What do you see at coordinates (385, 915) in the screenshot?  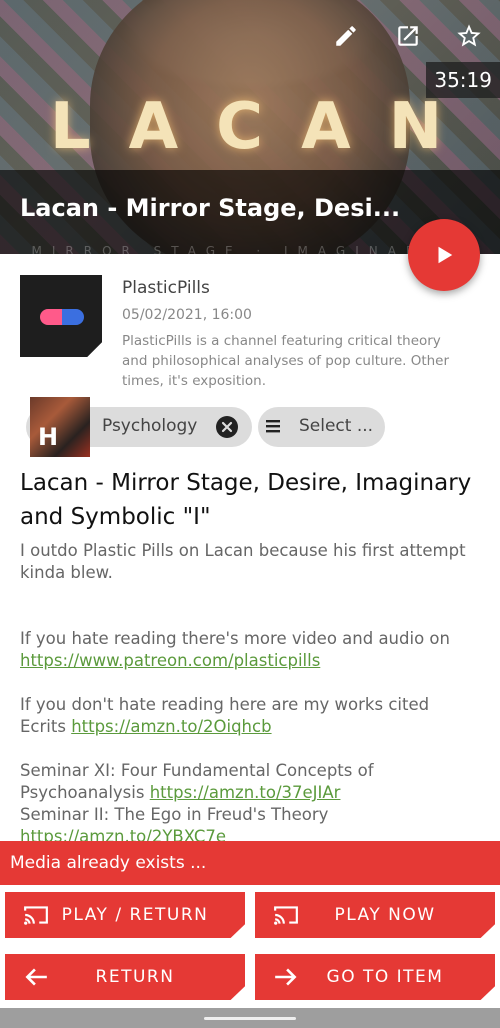 I see `play-now-label: PLAY NOW` at bounding box center [385, 915].